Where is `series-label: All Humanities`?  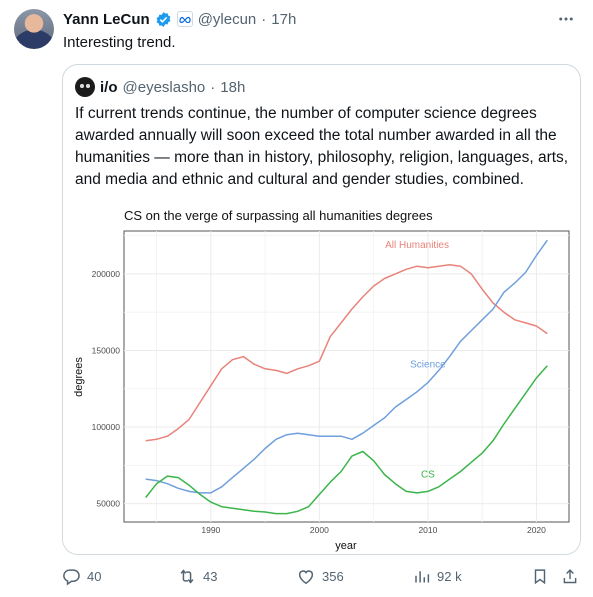
series-label: All Humanities is located at coordinates (417, 245).